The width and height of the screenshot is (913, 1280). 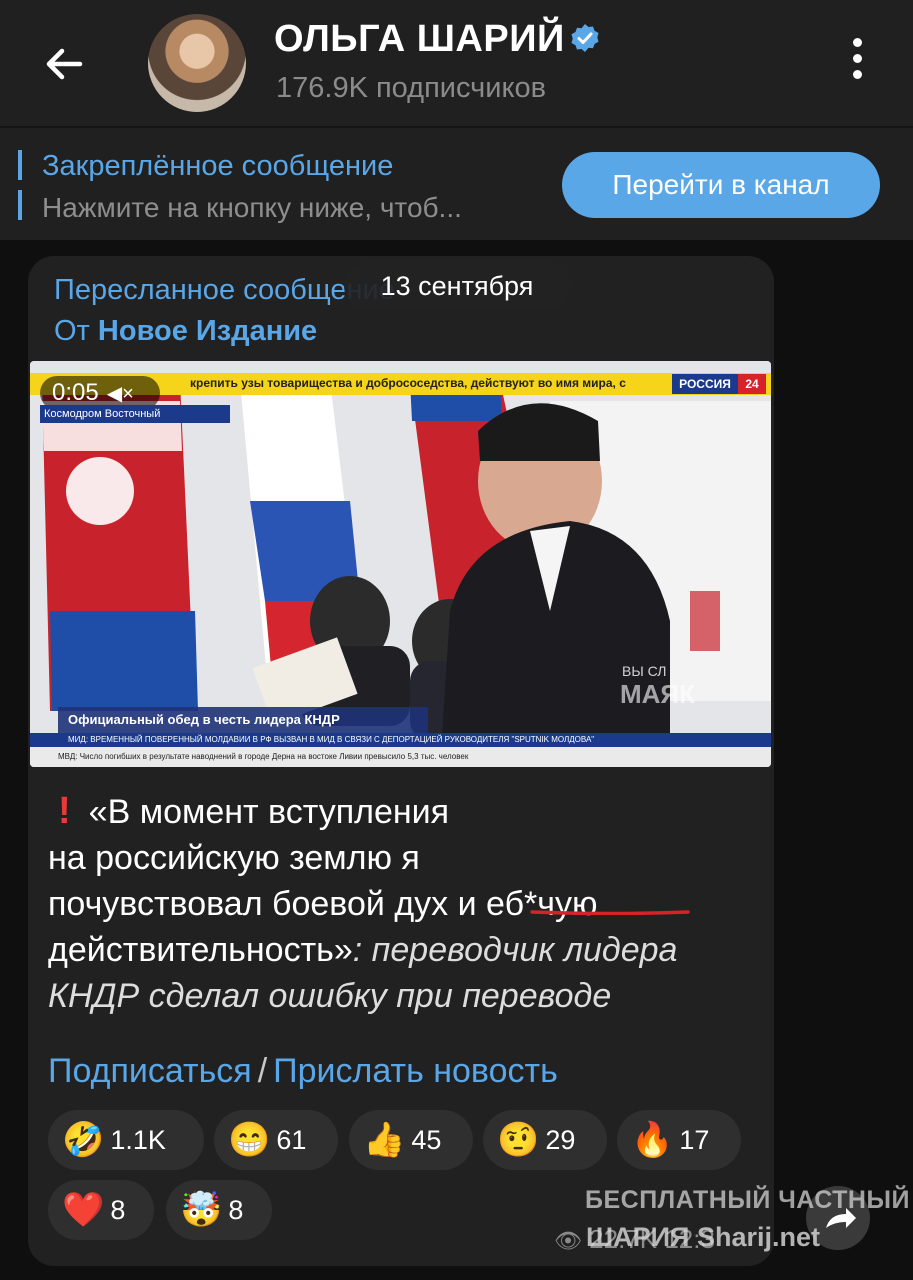 What do you see at coordinates (64, 64) in the screenshot?
I see `back-arrow-icon` at bounding box center [64, 64].